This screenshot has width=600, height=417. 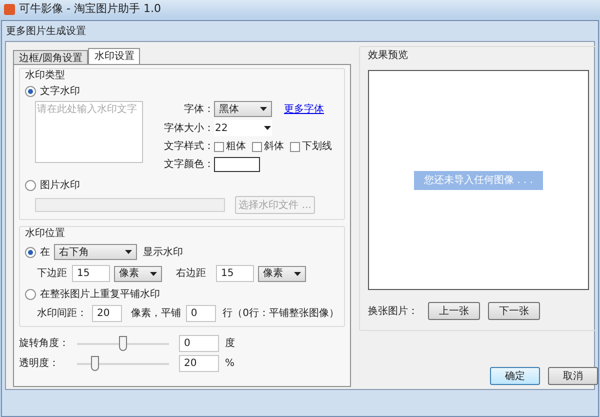 What do you see at coordinates (515, 376) in the screenshot?
I see `button: 确定` at bounding box center [515, 376].